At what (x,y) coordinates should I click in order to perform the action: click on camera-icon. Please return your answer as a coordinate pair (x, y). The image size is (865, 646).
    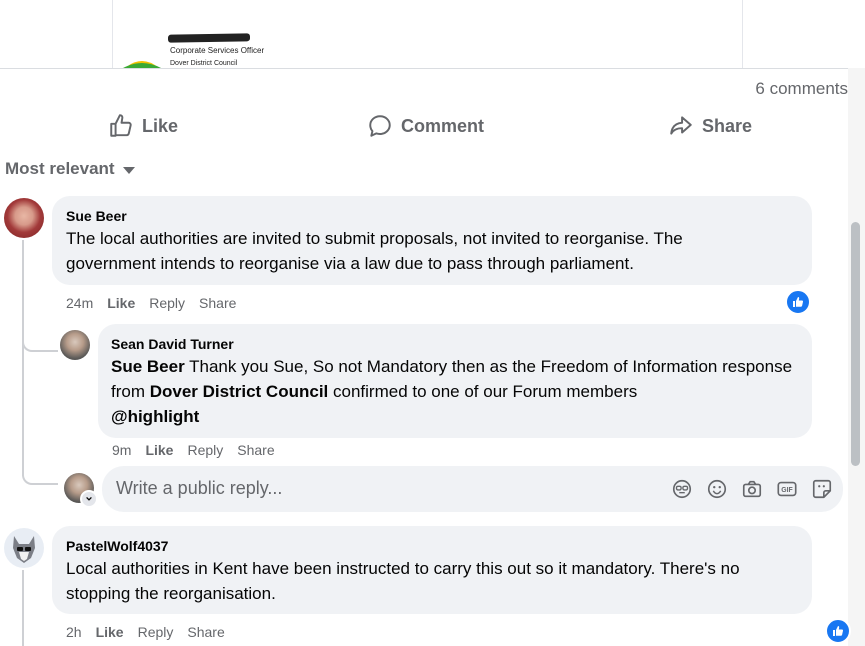
    Looking at the image, I should click on (752, 489).